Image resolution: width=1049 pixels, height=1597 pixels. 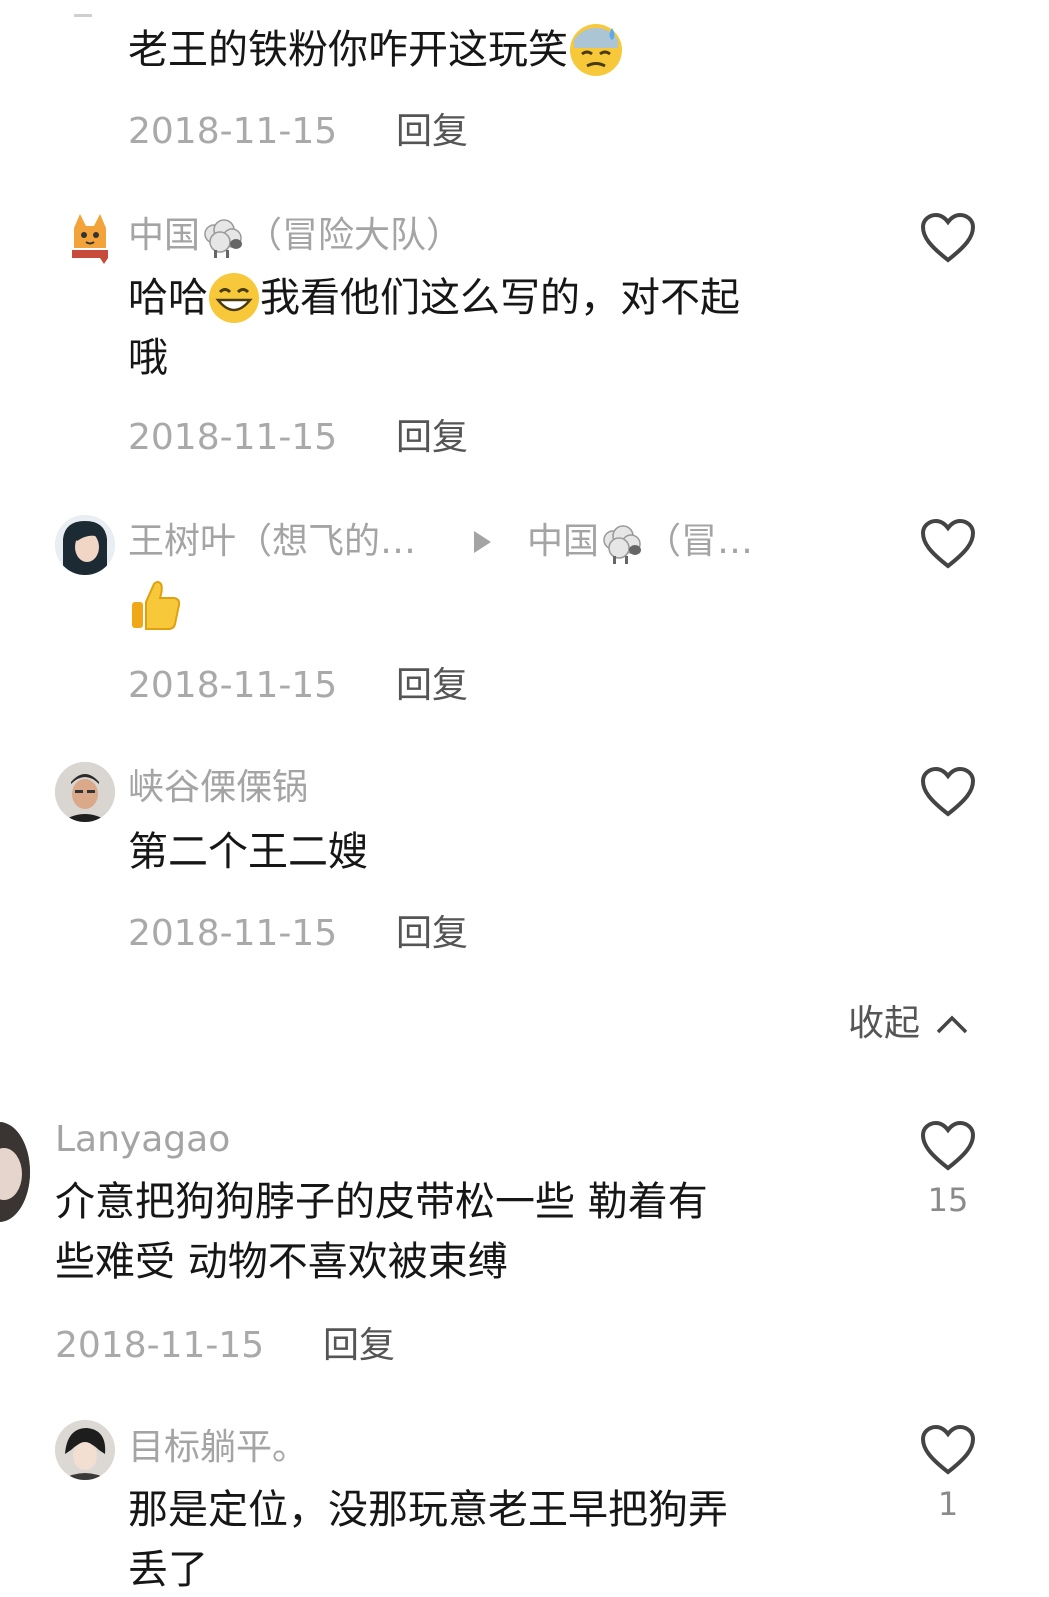 What do you see at coordinates (381, 1202) in the screenshot?
I see `comment-text: 介意把狗狗脖子的皮带松一些 勒着有` at bounding box center [381, 1202].